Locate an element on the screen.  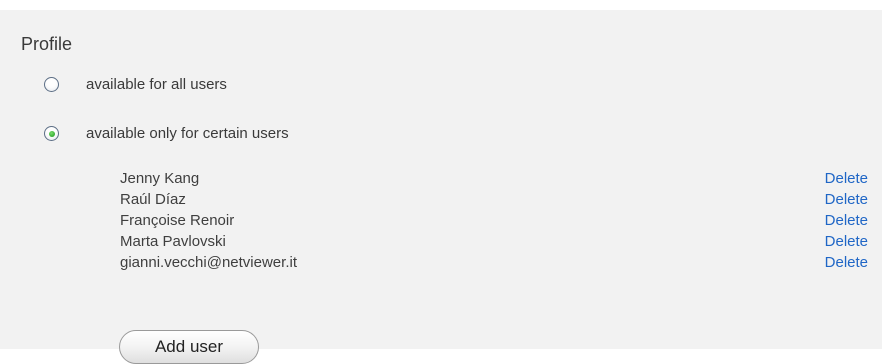
user-row: Marta Pavlovski Delete is located at coordinates (494, 241).